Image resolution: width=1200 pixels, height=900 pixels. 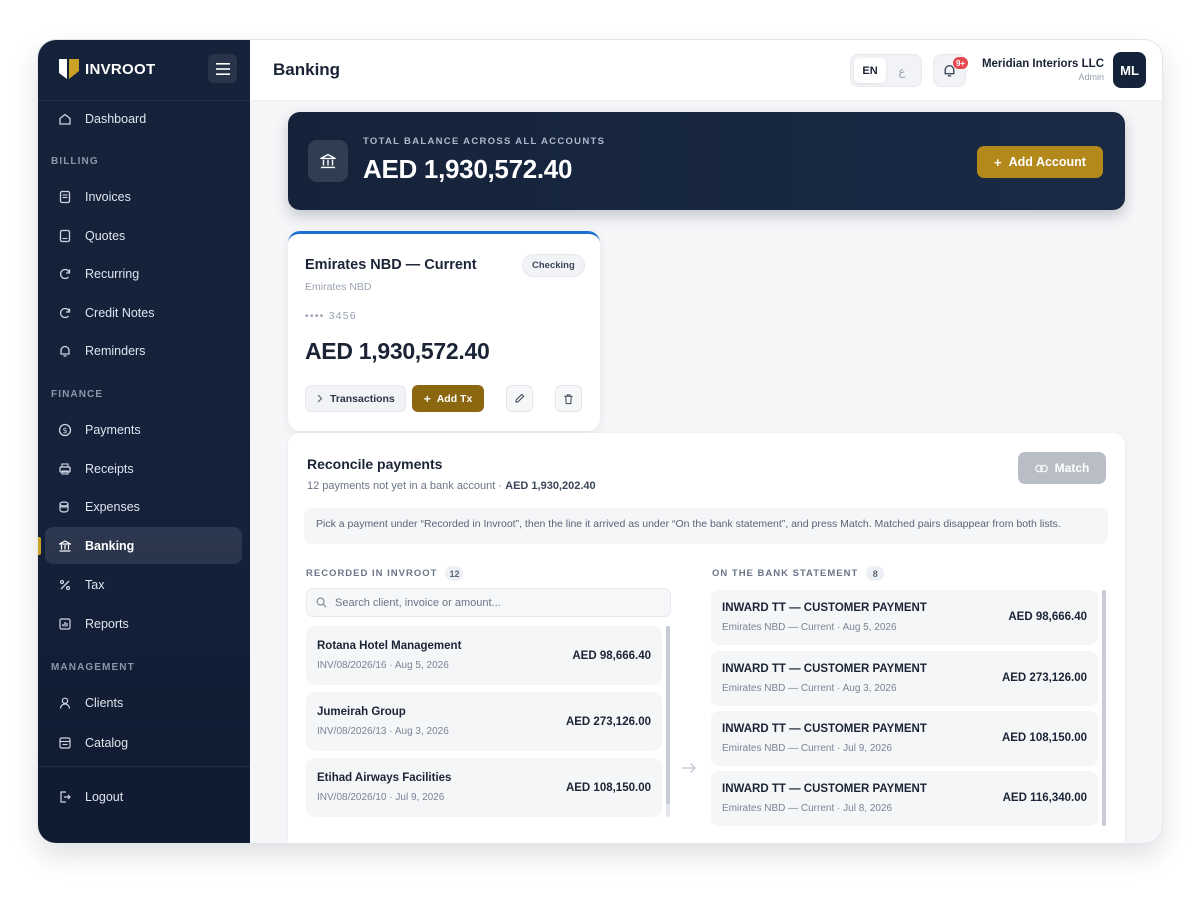 What do you see at coordinates (331, 316) in the screenshot?
I see `account-number-masked: •••• 3456` at bounding box center [331, 316].